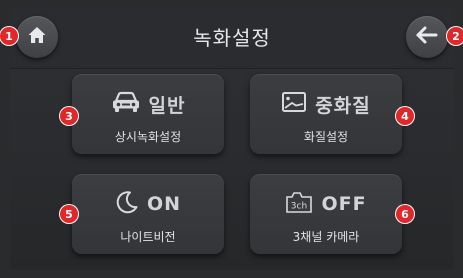 The image size is (463, 278). I want to click on badge-4: 4, so click(405, 116).